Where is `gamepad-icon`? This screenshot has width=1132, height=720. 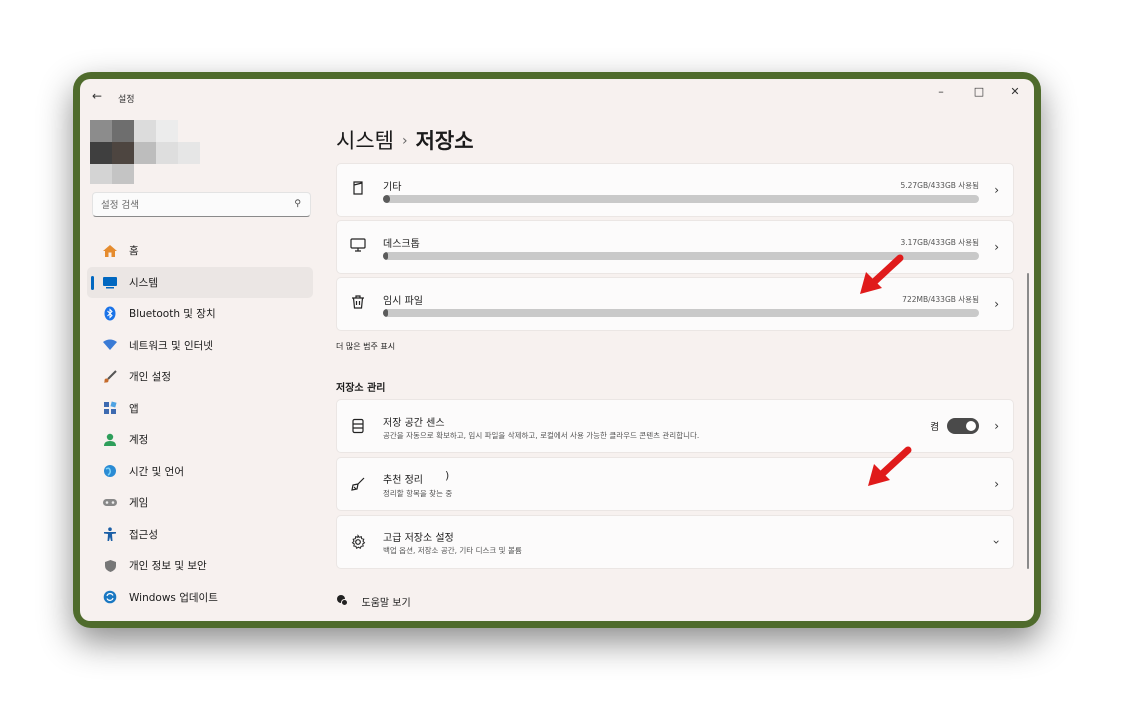
gamepad-icon is located at coordinates (110, 503).